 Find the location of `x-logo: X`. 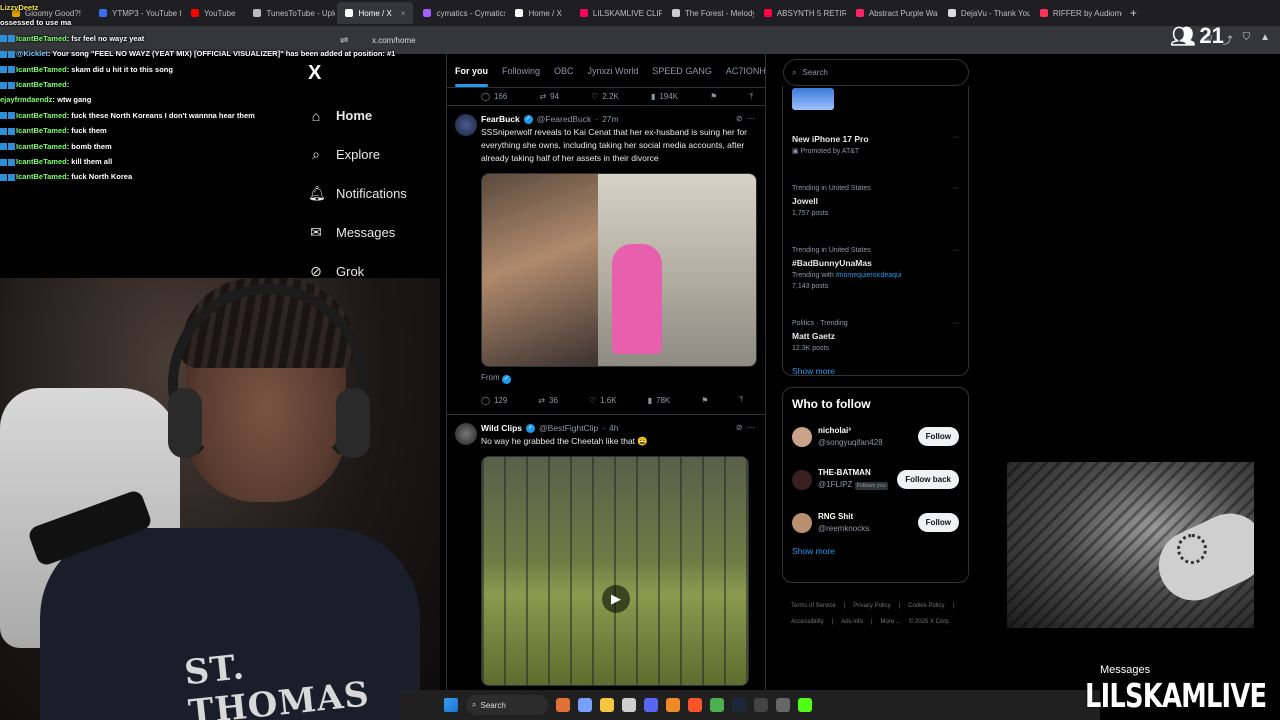

x-logo: X is located at coordinates (314, 73).